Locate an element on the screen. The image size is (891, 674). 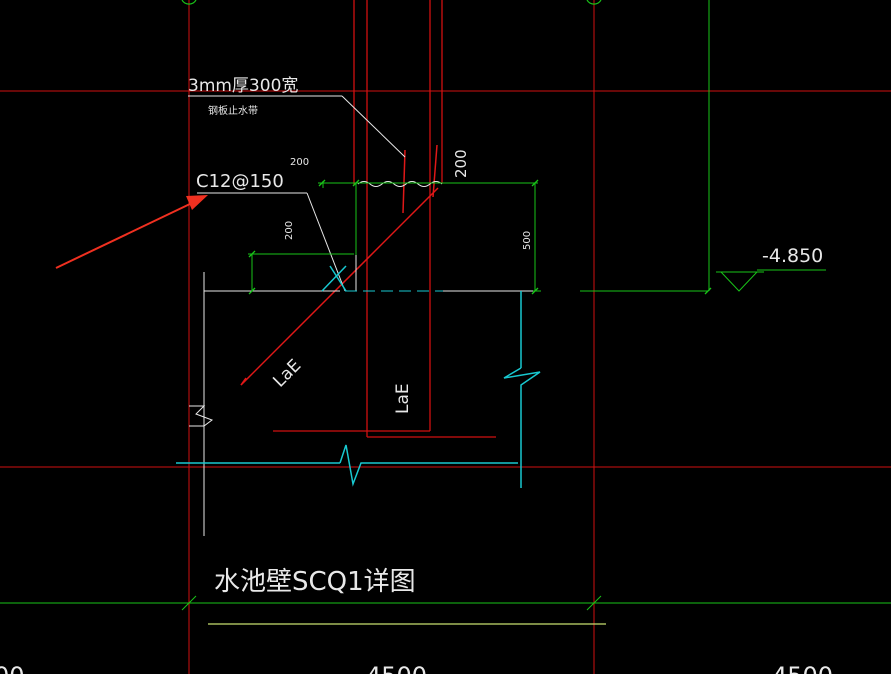
rebar-note: C12@150 is located at coordinates (240, 181).